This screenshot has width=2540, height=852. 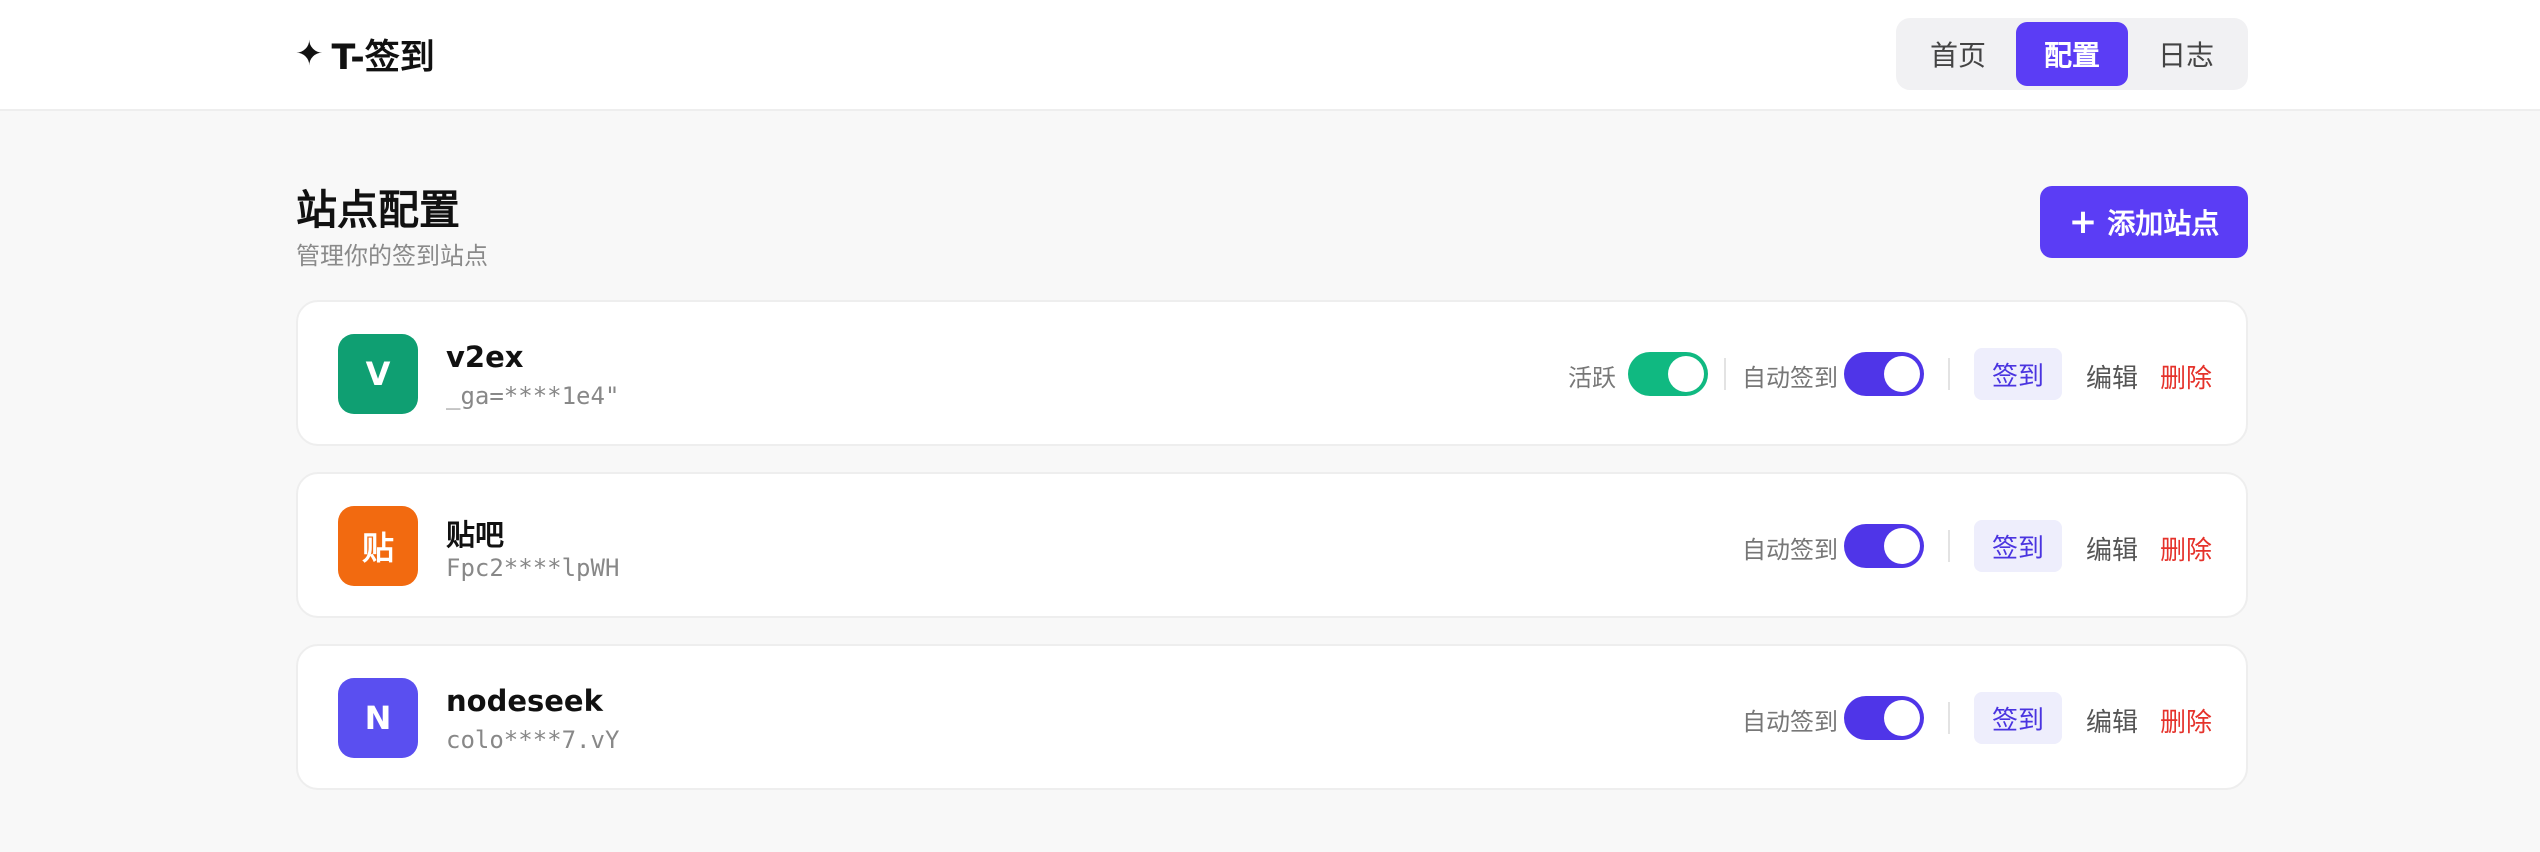 I want to click on site-card-nodeseek: N nodeseek colo****7.vY 自动签到 签到 编辑 删除, so click(x=1272, y=717).